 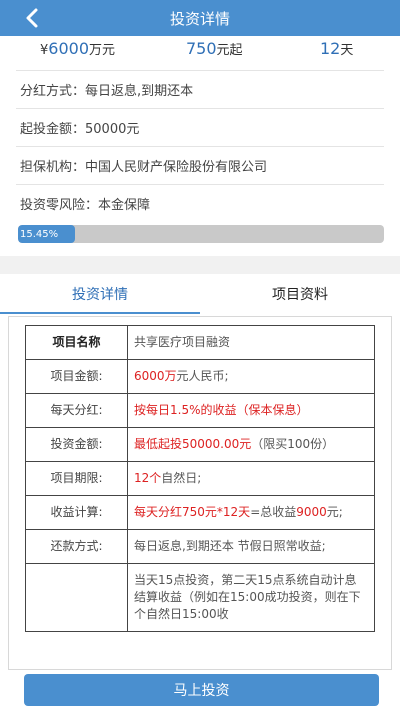 What do you see at coordinates (273, 512) in the screenshot?
I see `value-text: =总收益` at bounding box center [273, 512].